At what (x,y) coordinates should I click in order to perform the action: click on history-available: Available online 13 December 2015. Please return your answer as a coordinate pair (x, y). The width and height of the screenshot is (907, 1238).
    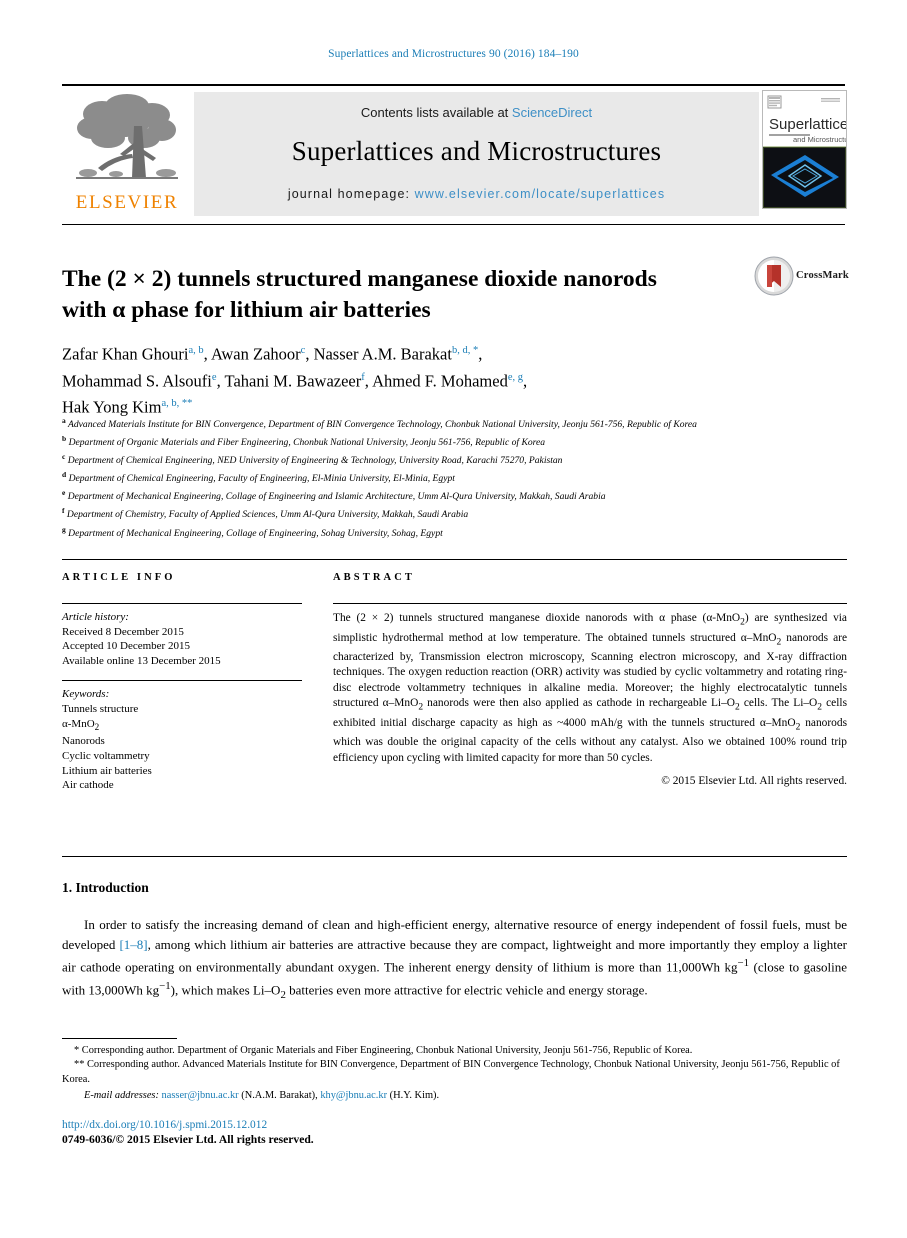
    Looking at the image, I should click on (141, 660).